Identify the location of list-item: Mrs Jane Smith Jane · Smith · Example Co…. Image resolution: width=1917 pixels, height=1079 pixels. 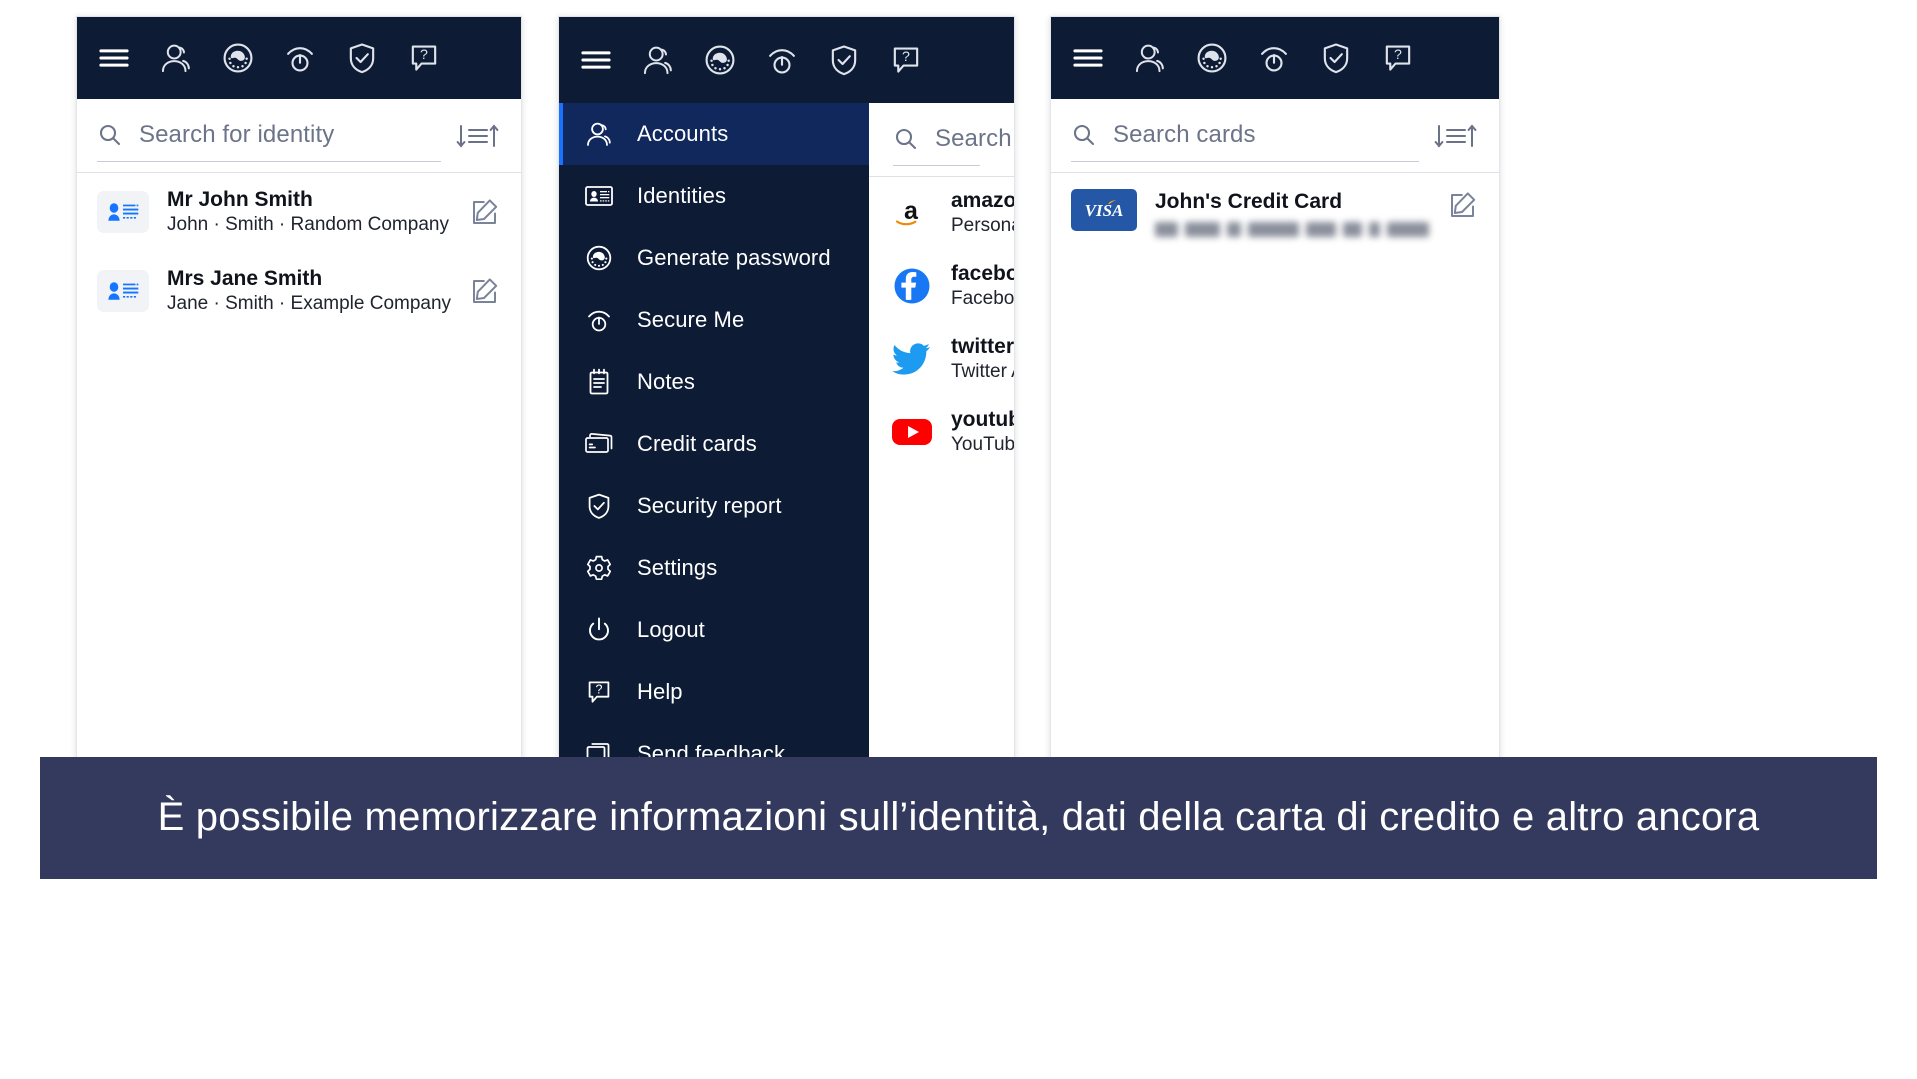
(299, 291).